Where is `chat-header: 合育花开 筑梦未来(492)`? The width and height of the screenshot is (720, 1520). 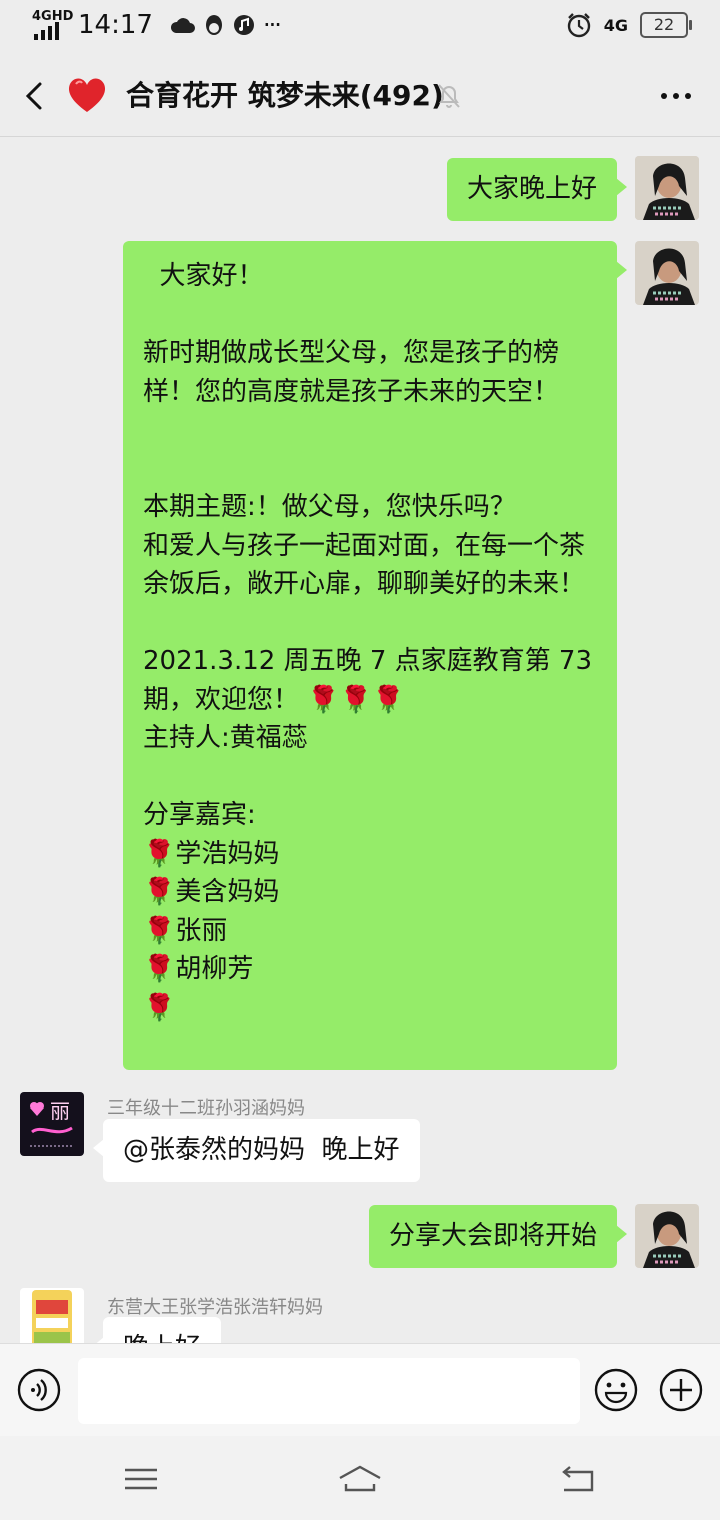 chat-header: 合育花开 筑梦未来(492) is located at coordinates (360, 96).